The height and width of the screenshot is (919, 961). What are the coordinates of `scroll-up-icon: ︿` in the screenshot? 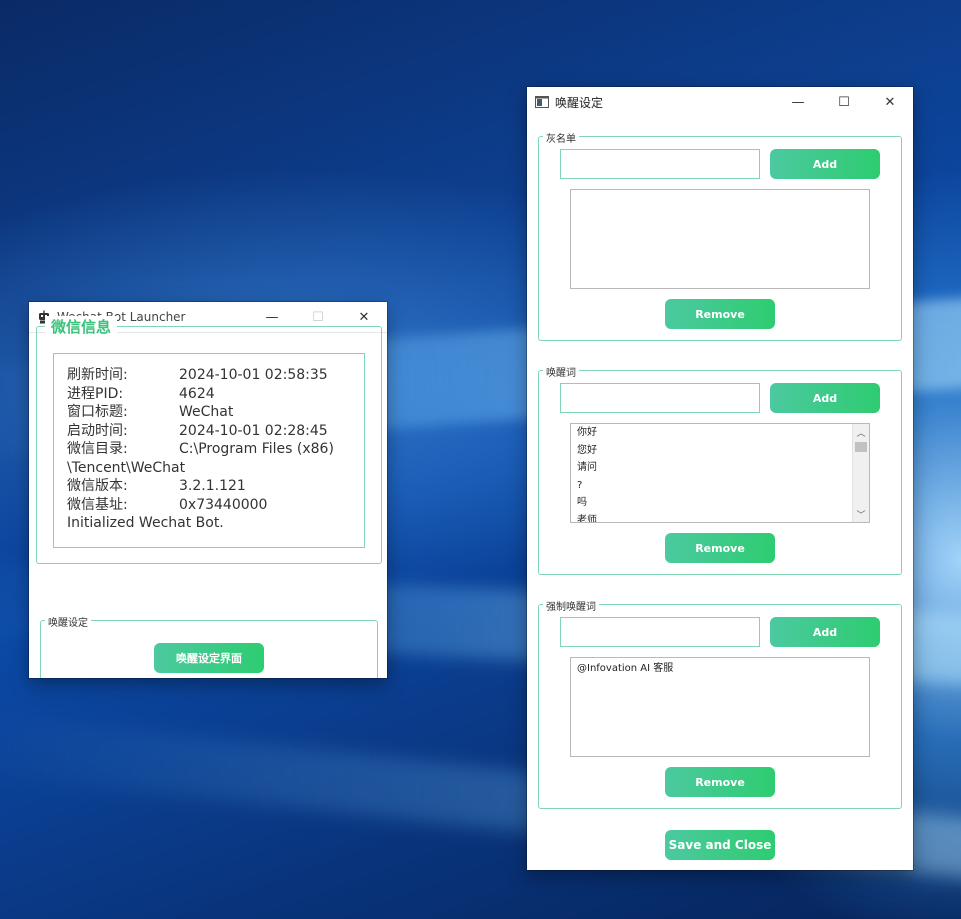 It's located at (861, 432).